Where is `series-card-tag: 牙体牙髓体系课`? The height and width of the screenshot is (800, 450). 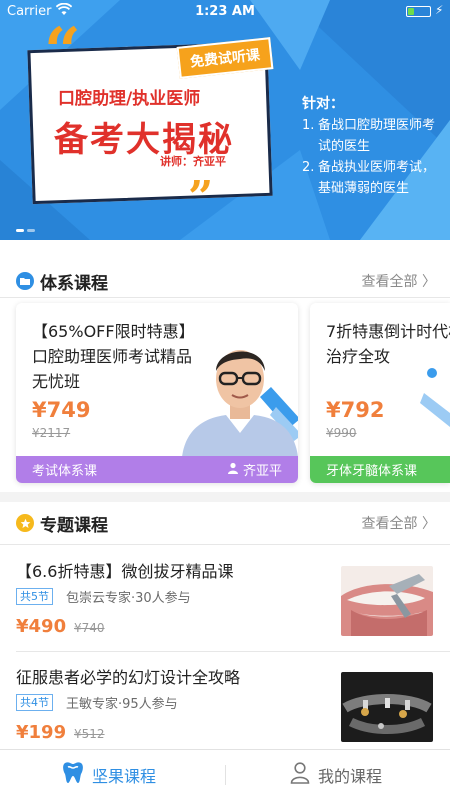
series-card-tag: 牙体牙髓体系课 is located at coordinates (372, 471).